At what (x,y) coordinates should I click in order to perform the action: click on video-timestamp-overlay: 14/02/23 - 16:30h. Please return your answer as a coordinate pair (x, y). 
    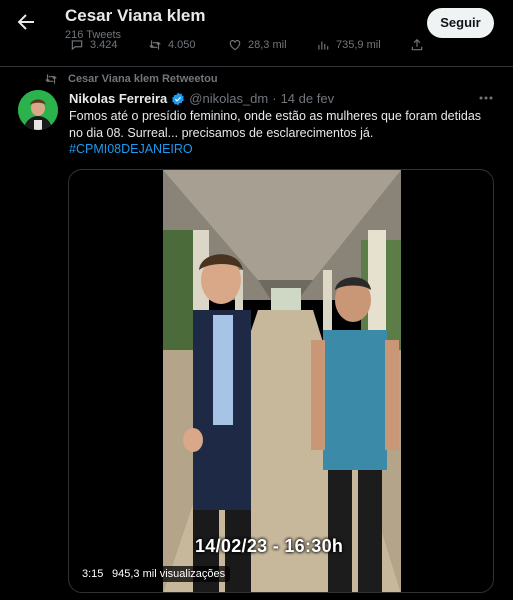
    Looking at the image, I should click on (269, 546).